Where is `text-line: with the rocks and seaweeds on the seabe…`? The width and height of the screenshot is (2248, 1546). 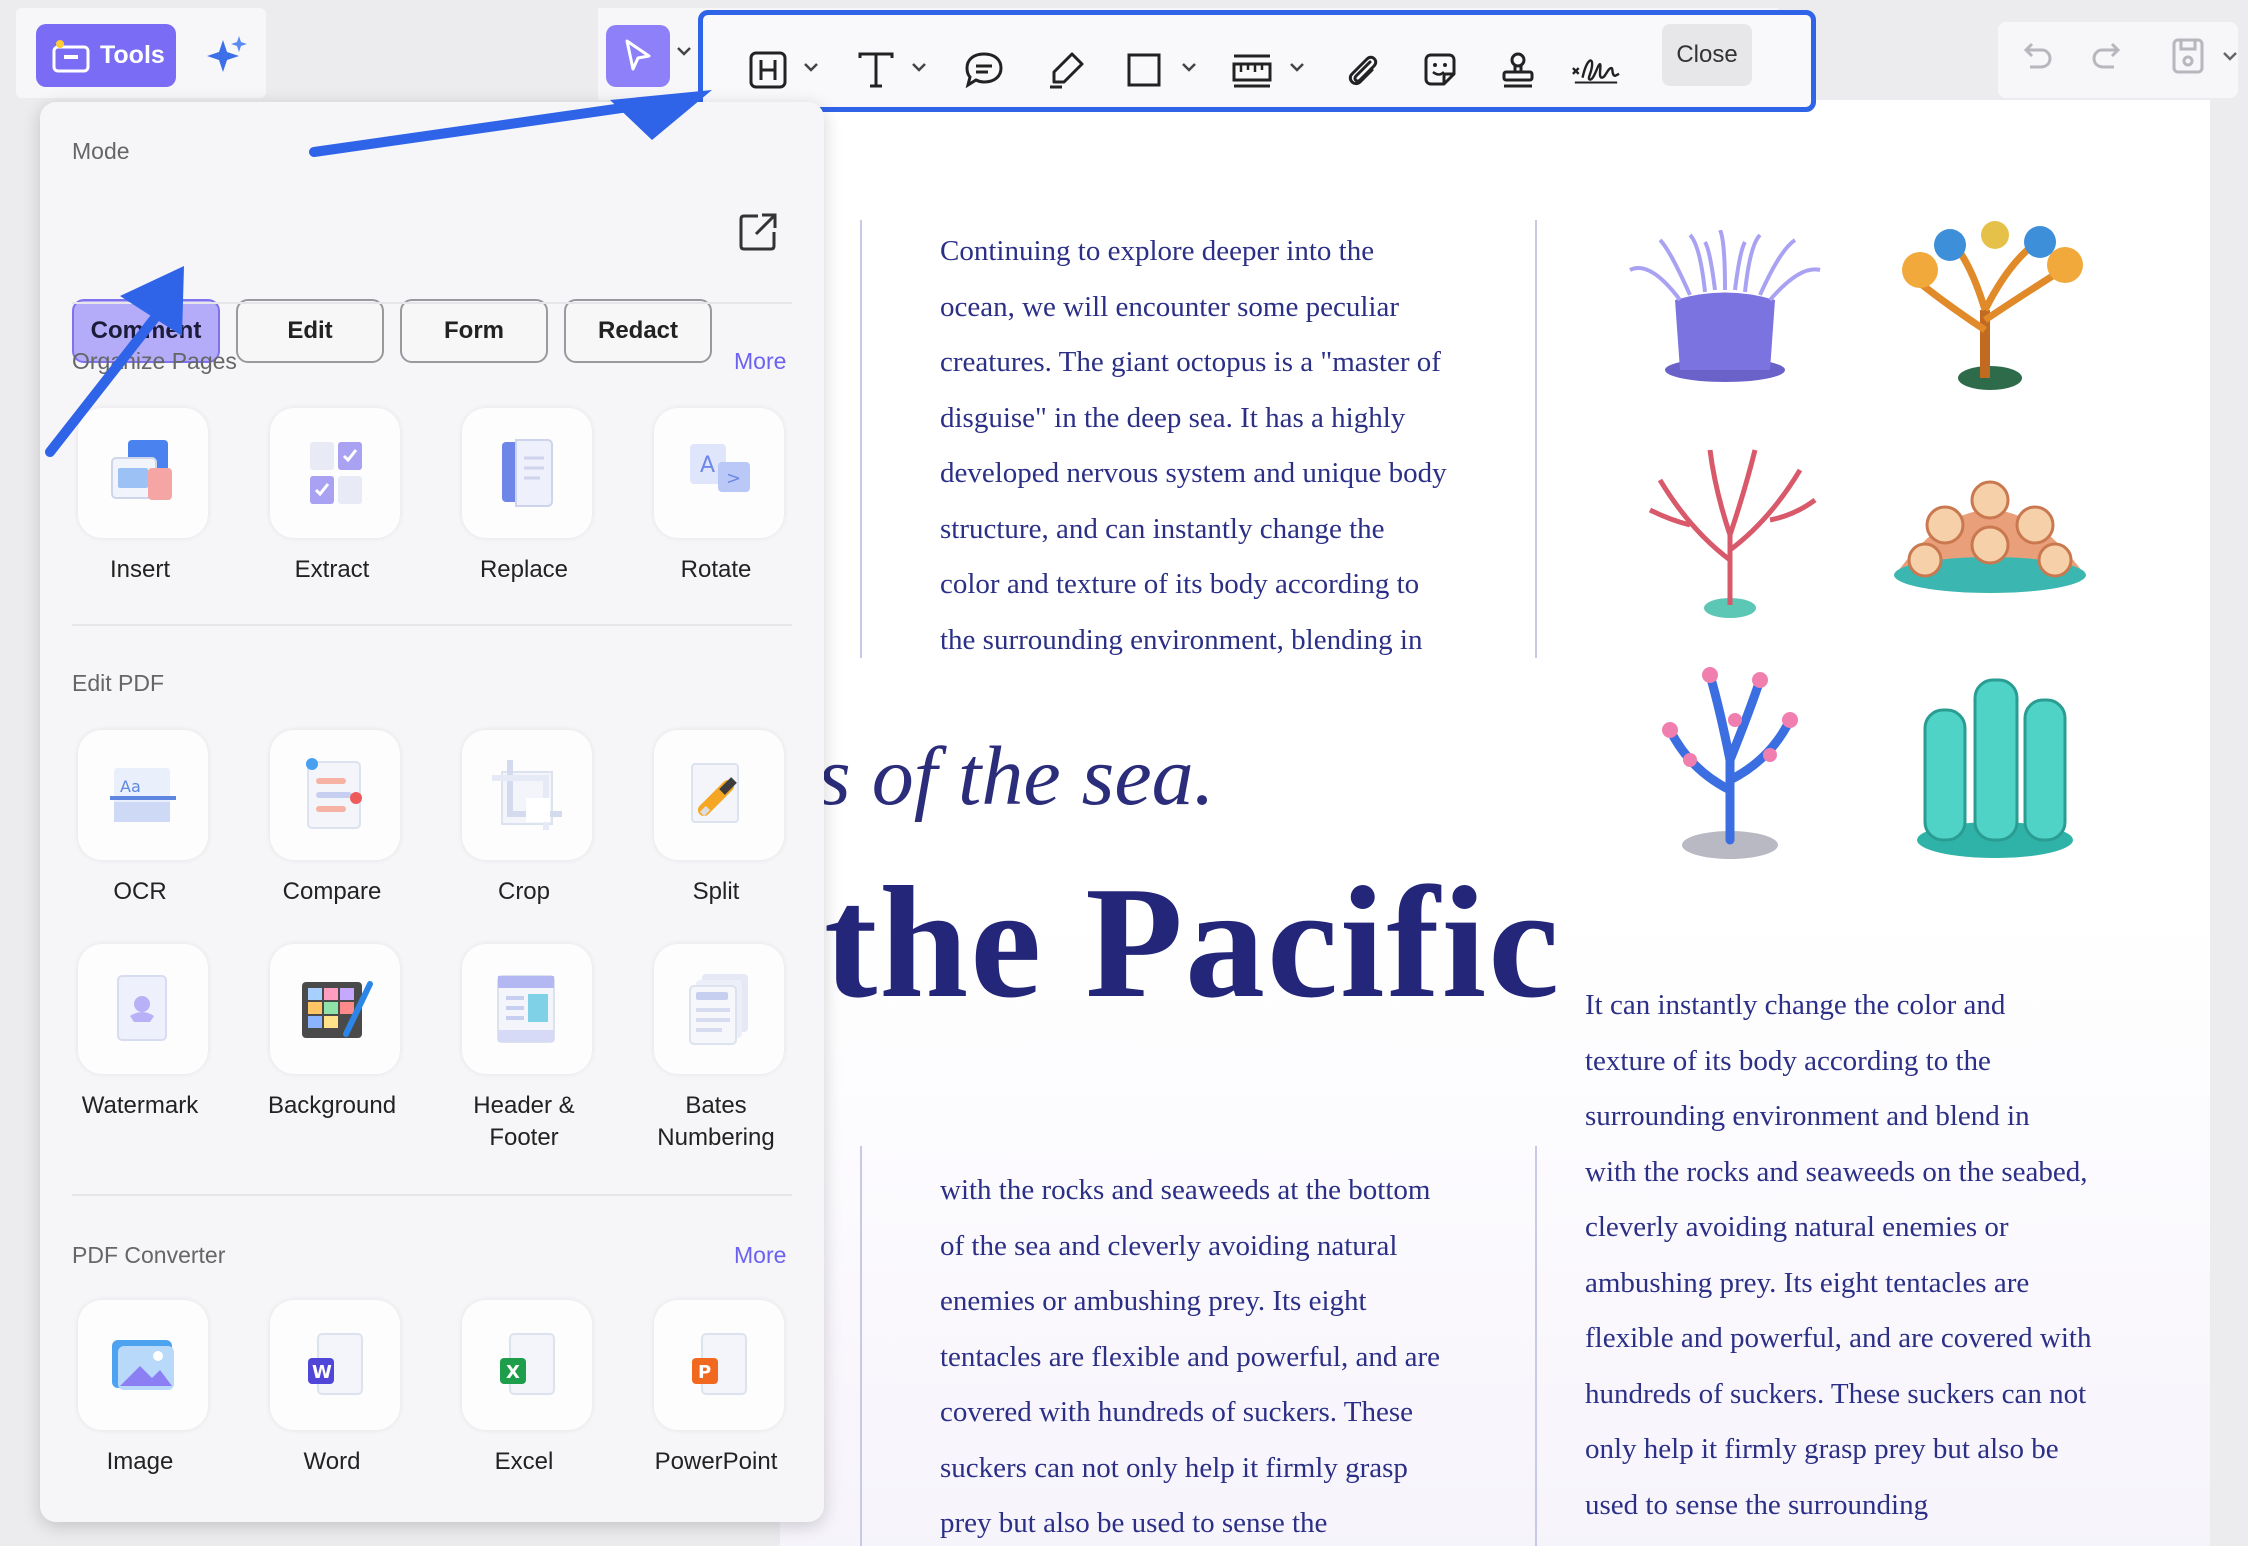 text-line: with the rocks and seaweeds on the seabe… is located at coordinates (1836, 1171).